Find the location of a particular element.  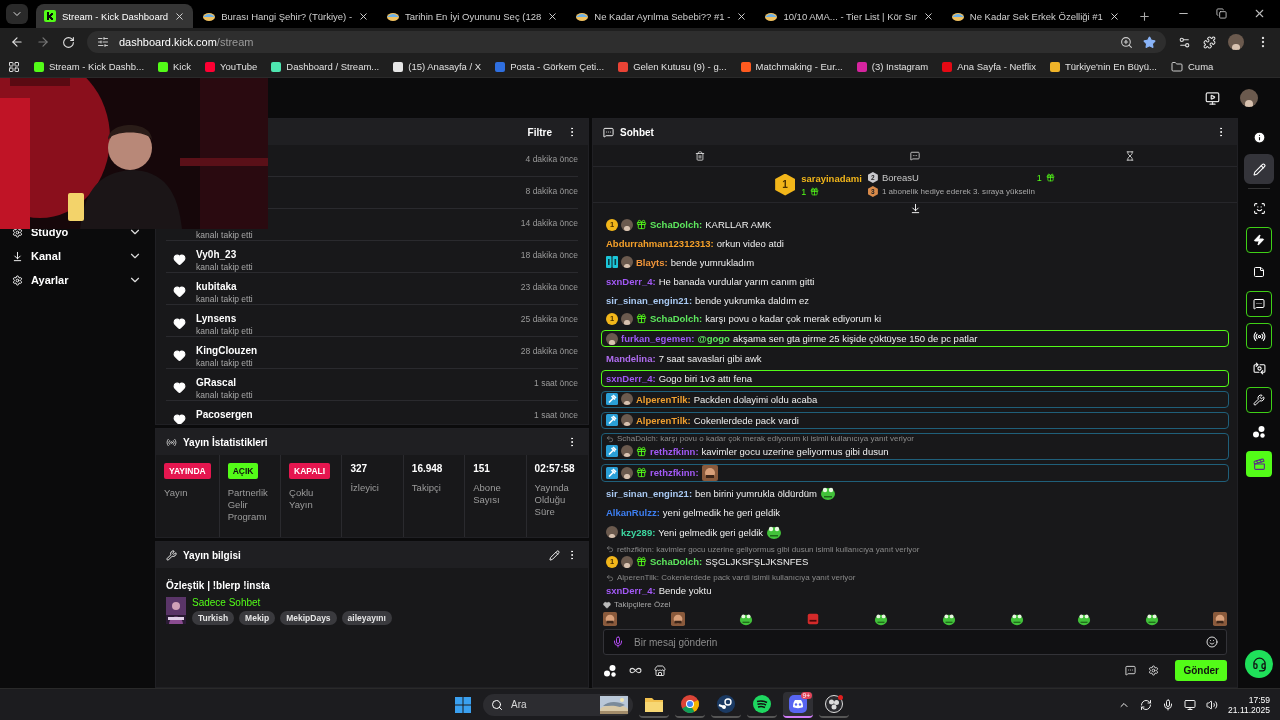

site-settings-icon is located at coordinates (103, 42).